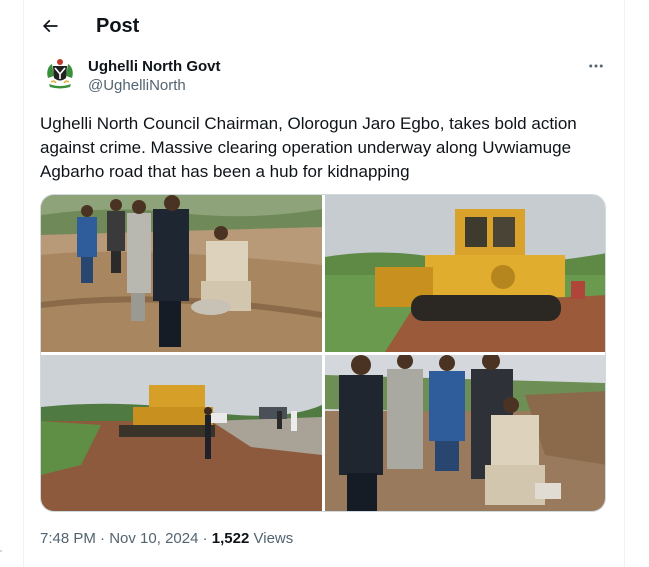  I want to click on more-horizontal-icon, so click(596, 68).